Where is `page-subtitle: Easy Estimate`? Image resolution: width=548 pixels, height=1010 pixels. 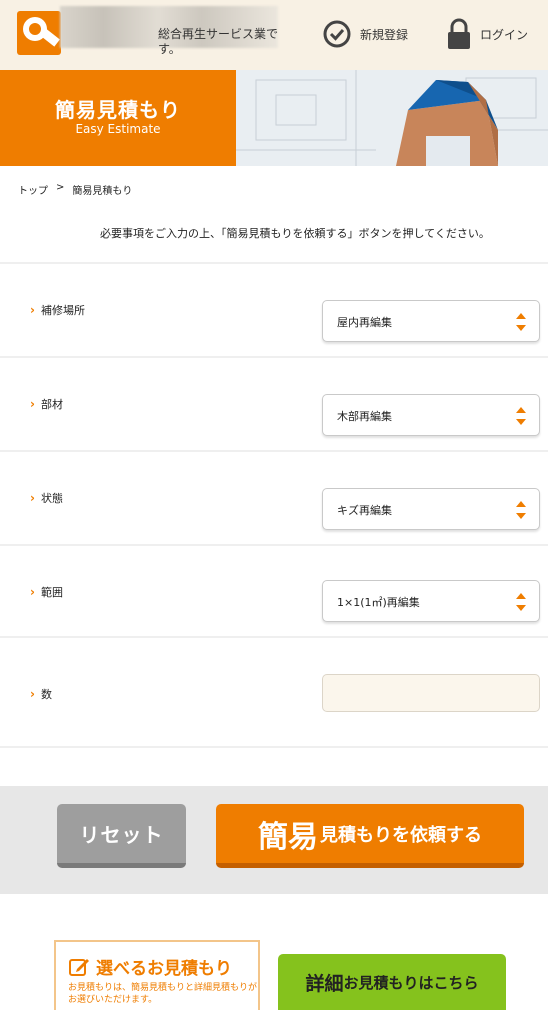 page-subtitle: Easy Estimate is located at coordinates (118, 129).